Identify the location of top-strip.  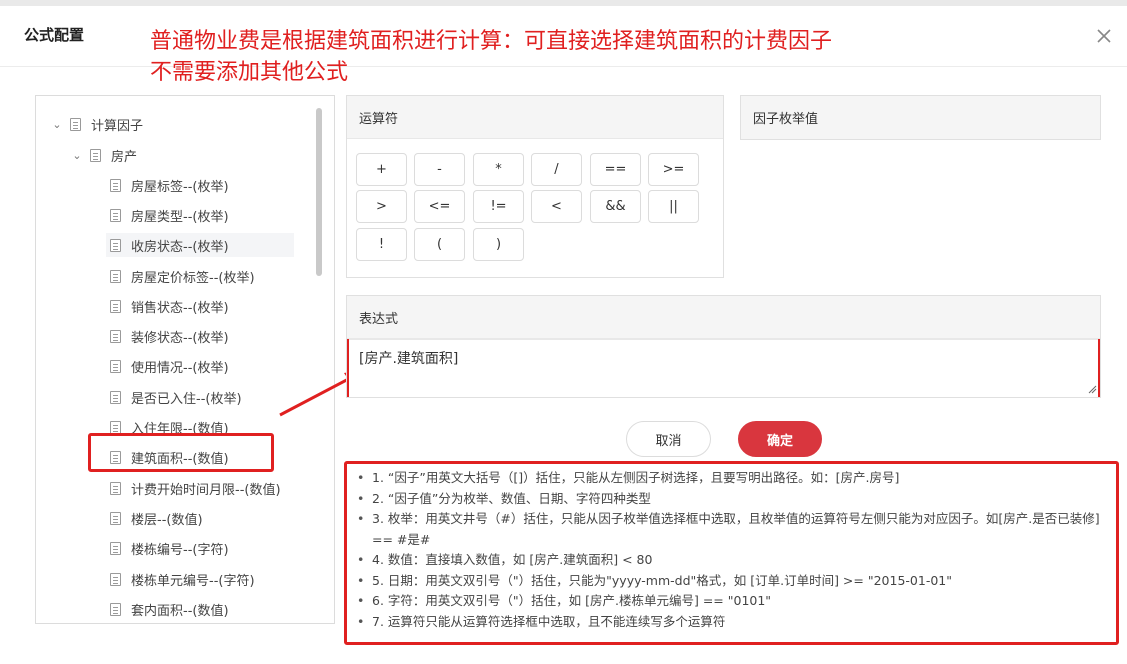
(563, 3).